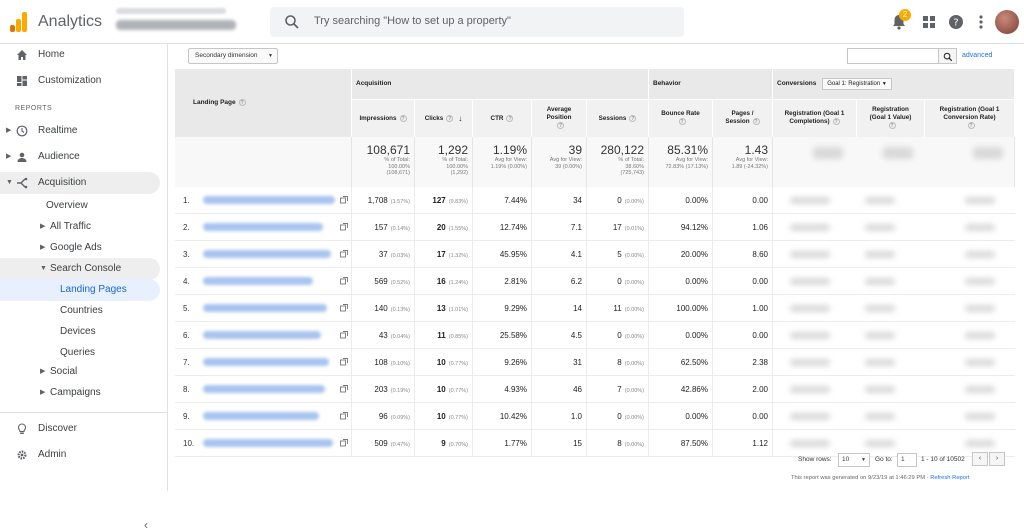  I want to click on sidebar-item-google-ads: ▶ Google Ads, so click(80, 248).